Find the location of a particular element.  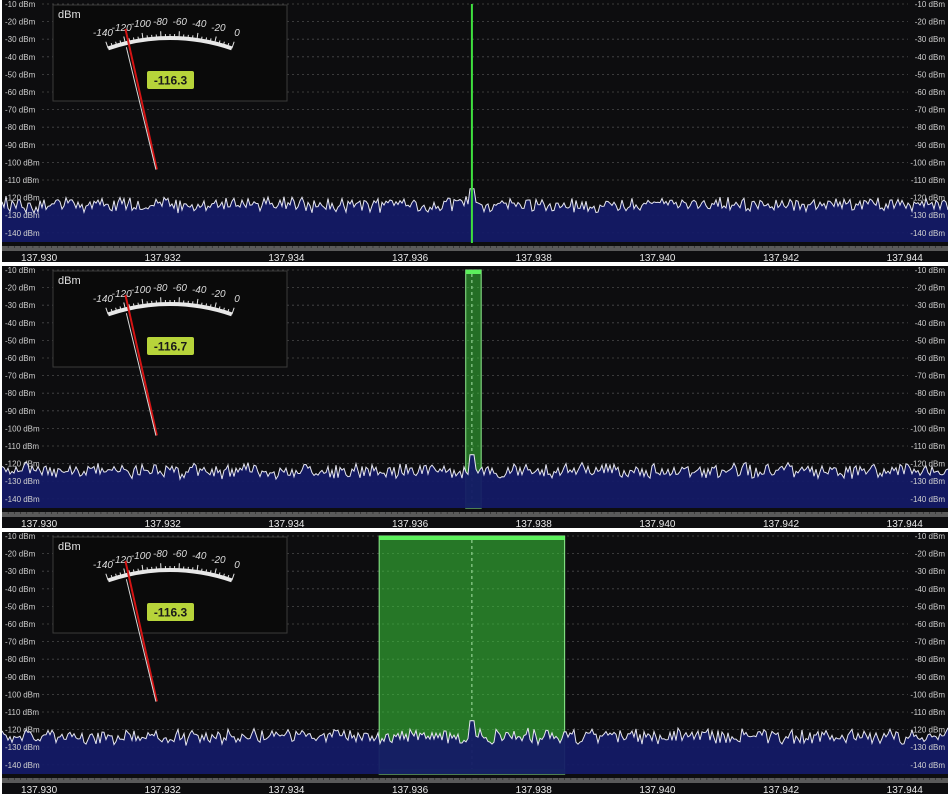

y-tick-label-left: -120 dBm is located at coordinates (22, 464).